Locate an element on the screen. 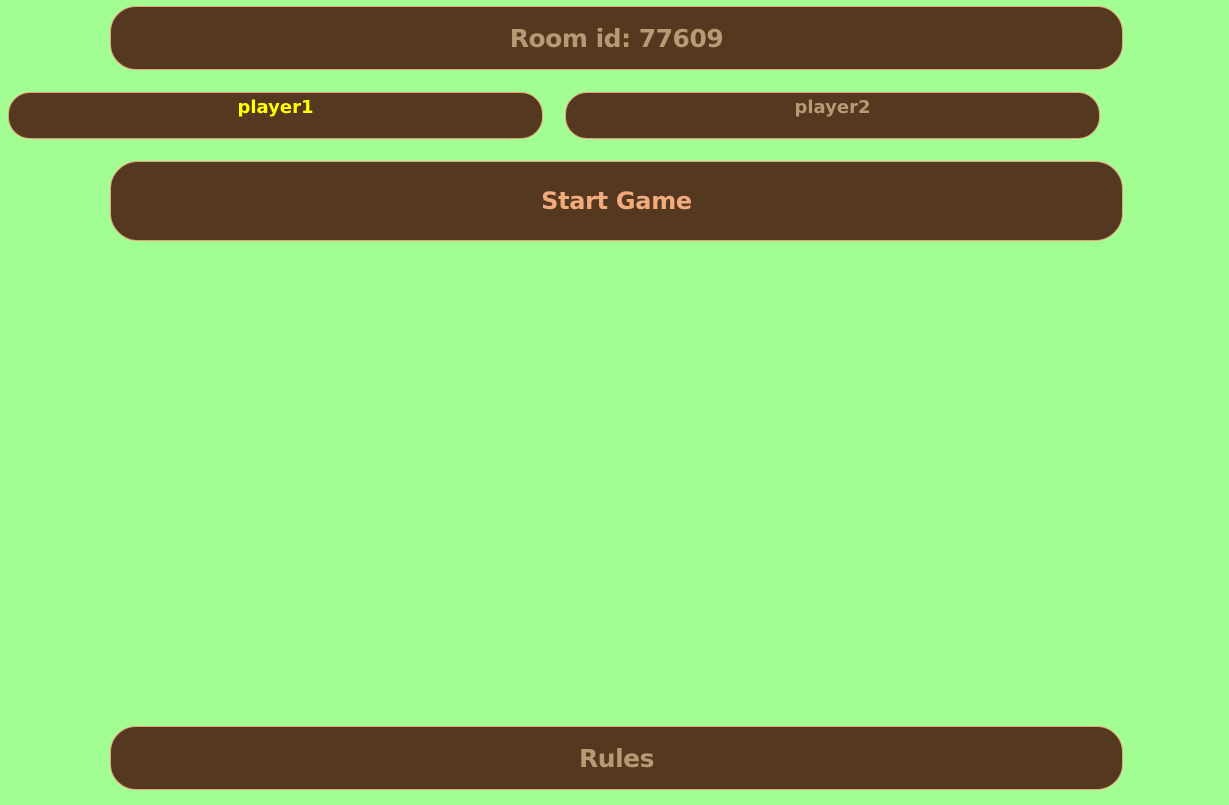 Image resolution: width=1229 pixels, height=805 pixels. room-id-banner: Room id: 77609 is located at coordinates (616, 38).